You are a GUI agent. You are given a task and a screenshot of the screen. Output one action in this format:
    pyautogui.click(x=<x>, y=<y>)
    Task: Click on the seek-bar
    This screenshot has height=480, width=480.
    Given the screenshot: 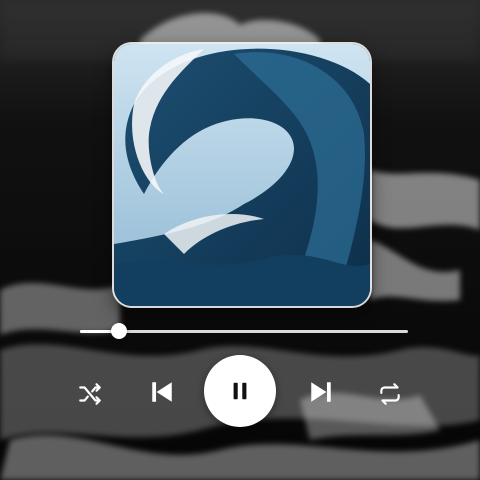 What is the action you would take?
    pyautogui.click(x=244, y=331)
    